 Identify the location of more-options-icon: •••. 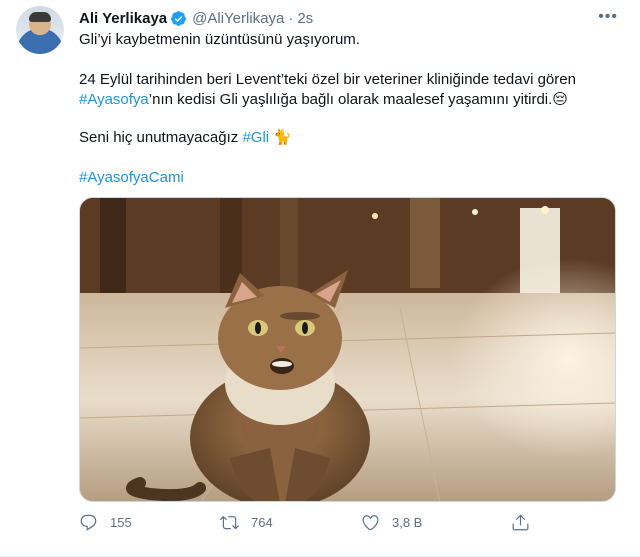
(608, 17).